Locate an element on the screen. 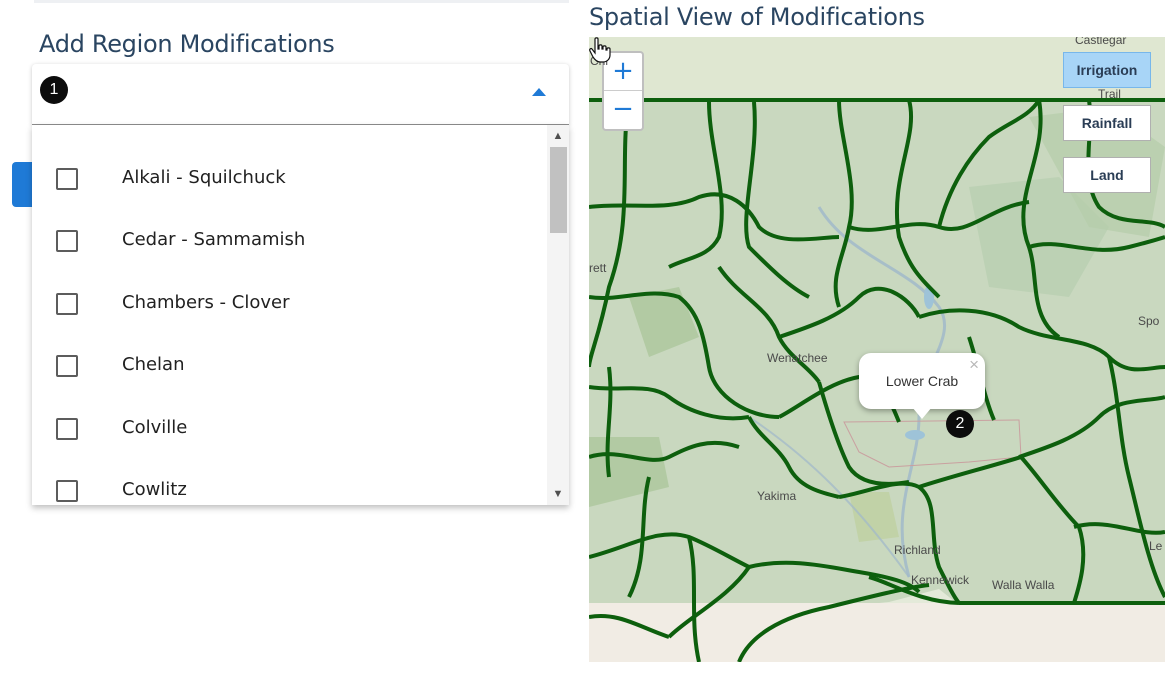 The width and height of the screenshot is (1176, 673). region-option: Cowlitz is located at coordinates (289, 477).